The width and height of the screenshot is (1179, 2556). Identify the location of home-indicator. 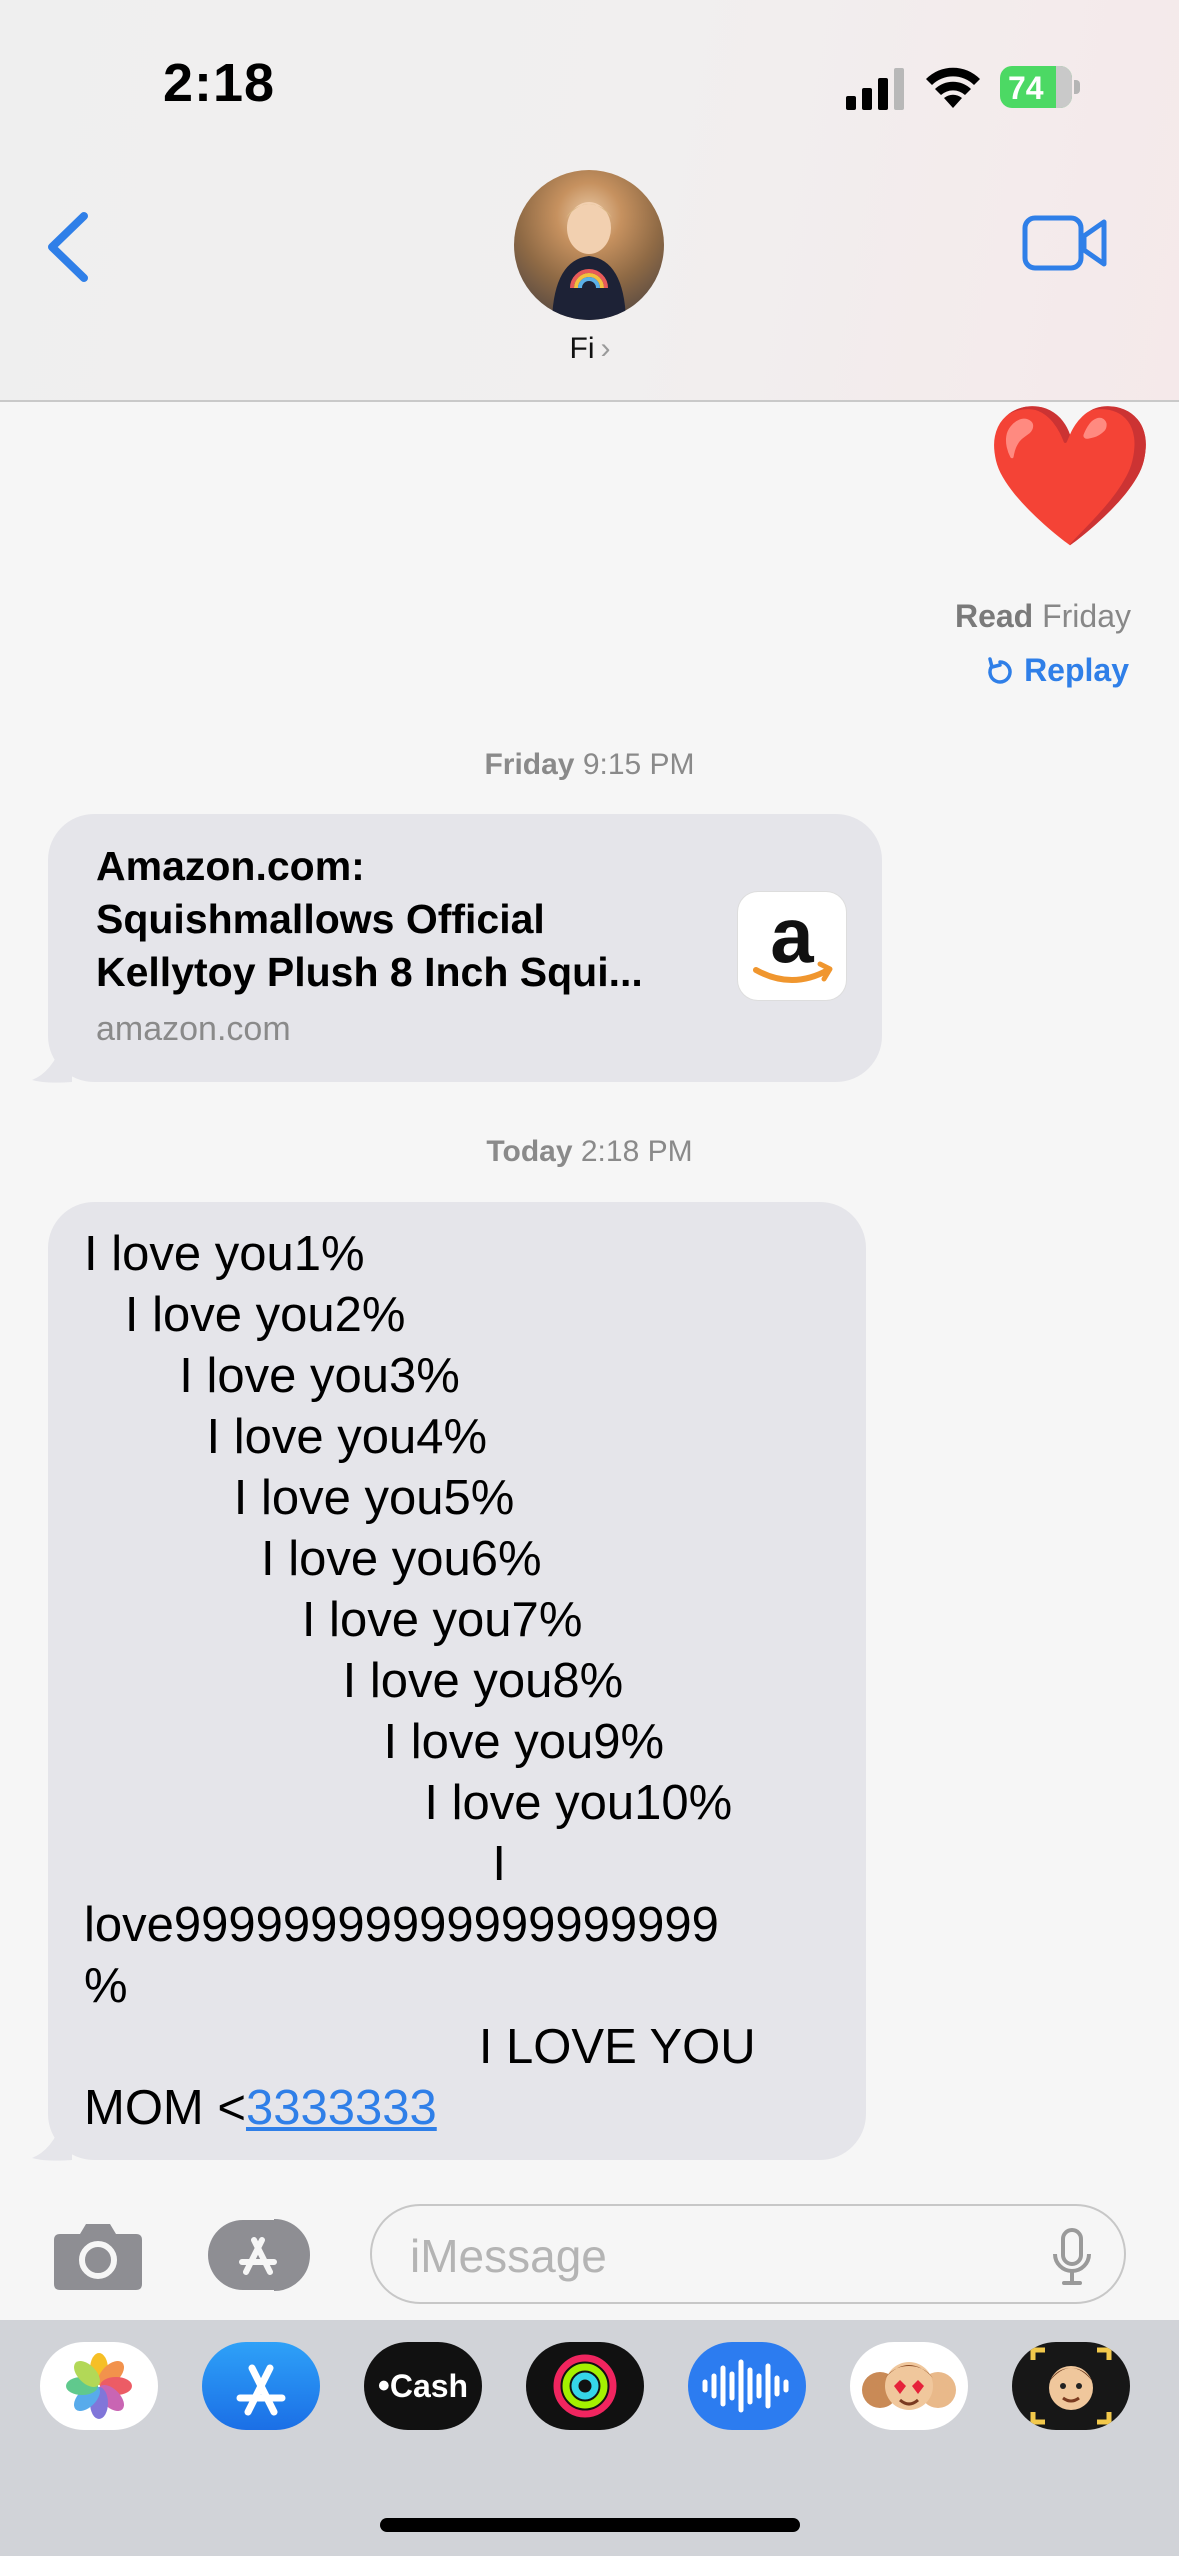
(590, 2525).